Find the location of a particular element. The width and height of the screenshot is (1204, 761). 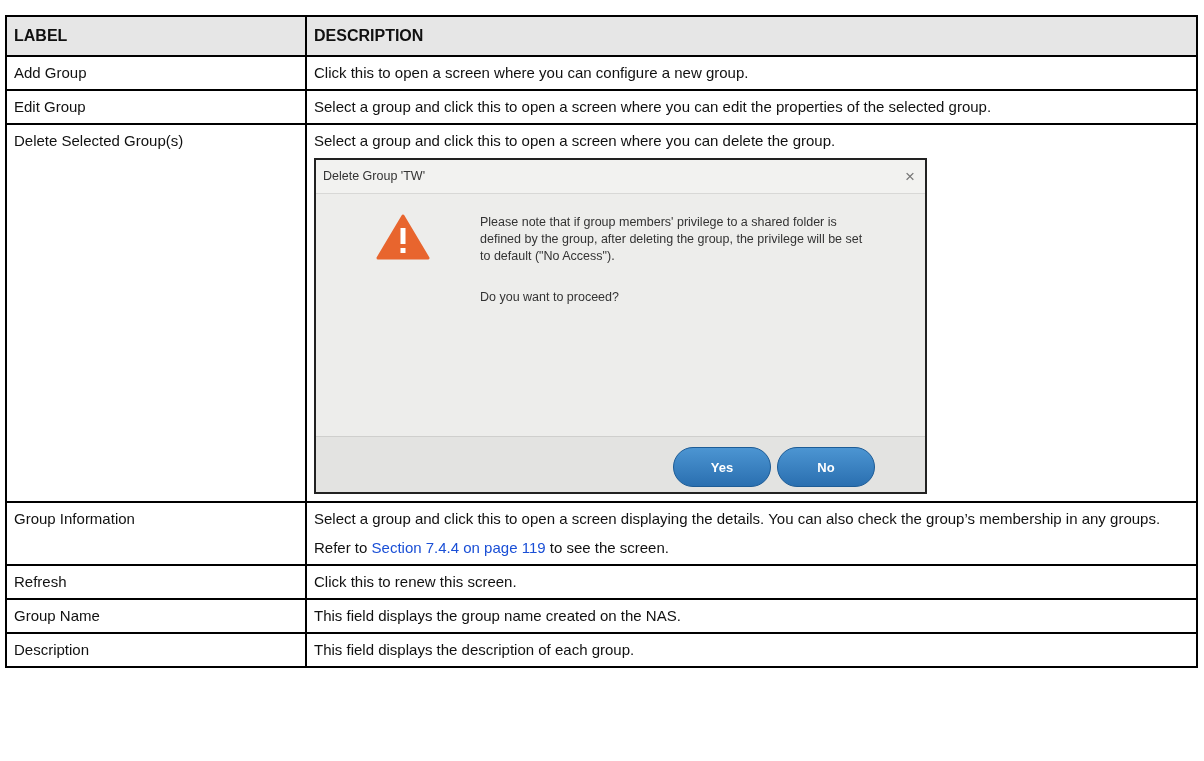

label-cell: Description is located at coordinates (156, 650).